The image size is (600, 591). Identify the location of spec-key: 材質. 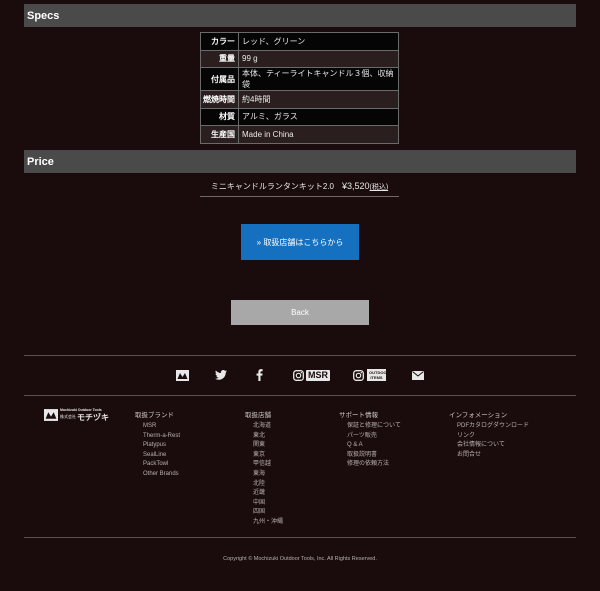
(219, 116).